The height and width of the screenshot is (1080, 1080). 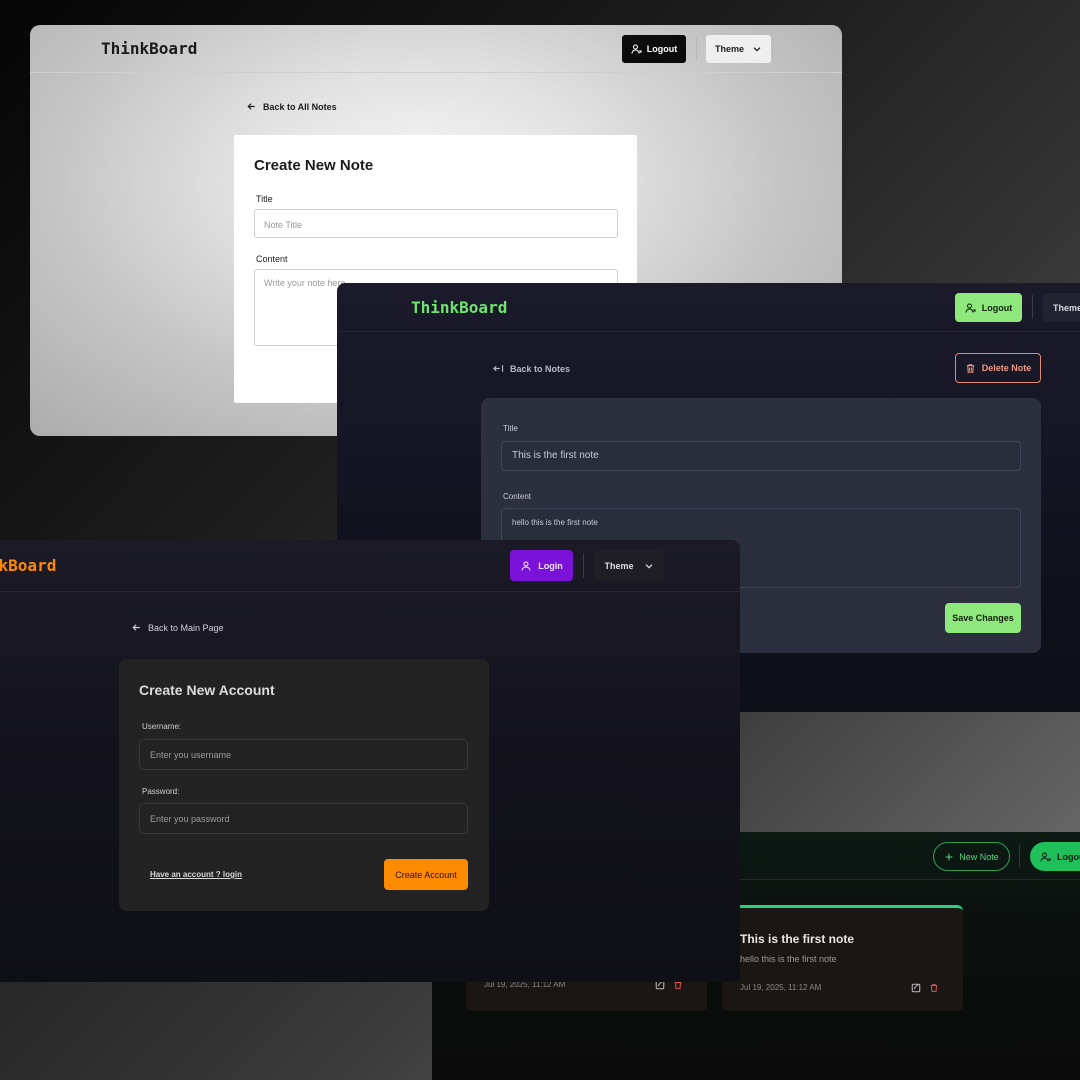 I want to click on password-label: Password:, so click(x=161, y=791).